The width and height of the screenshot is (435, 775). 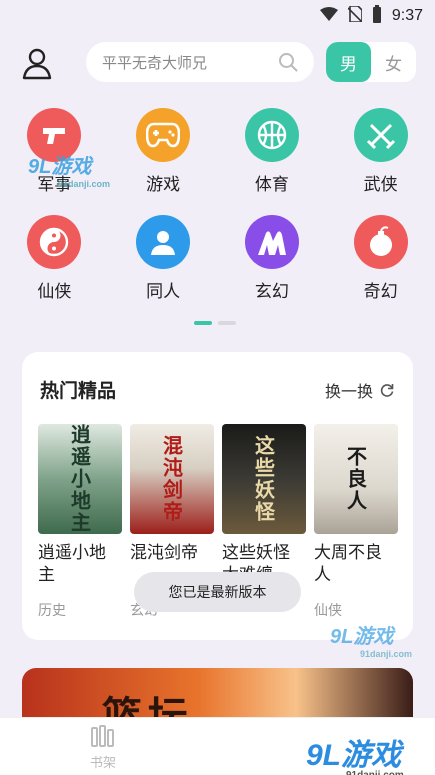 I want to click on crossed-swords-icon, so click(x=380, y=135).